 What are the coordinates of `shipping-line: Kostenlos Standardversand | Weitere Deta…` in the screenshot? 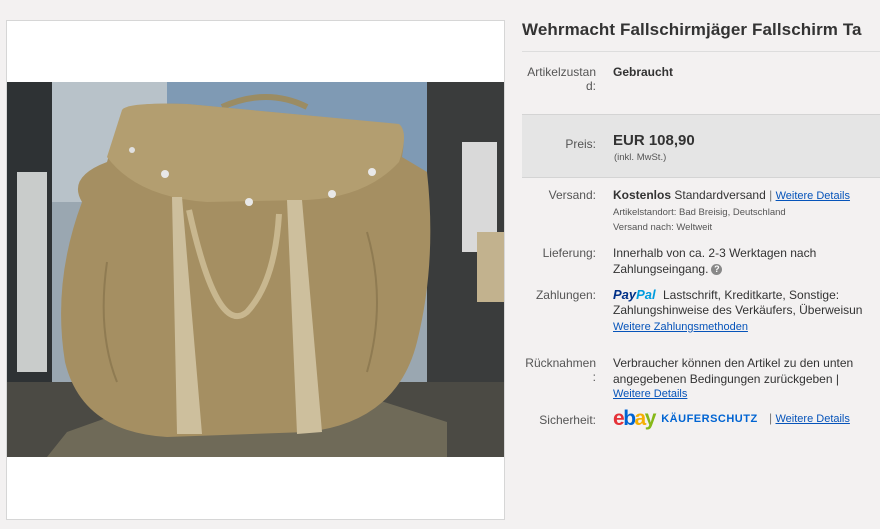 It's located at (731, 195).